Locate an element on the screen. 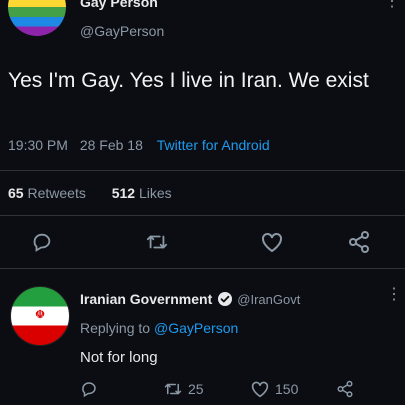 This screenshot has width=405, height=405. replying-to-handle: @GayPerson is located at coordinates (196, 328).